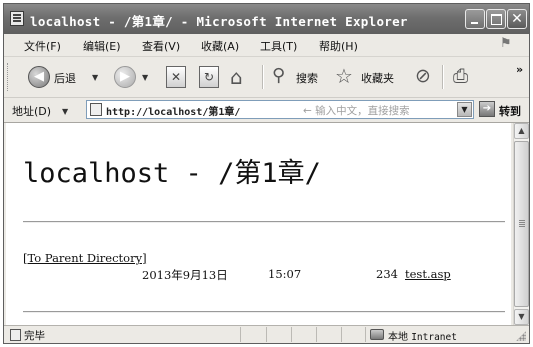  I want to click on minimize-button, so click(475, 19).